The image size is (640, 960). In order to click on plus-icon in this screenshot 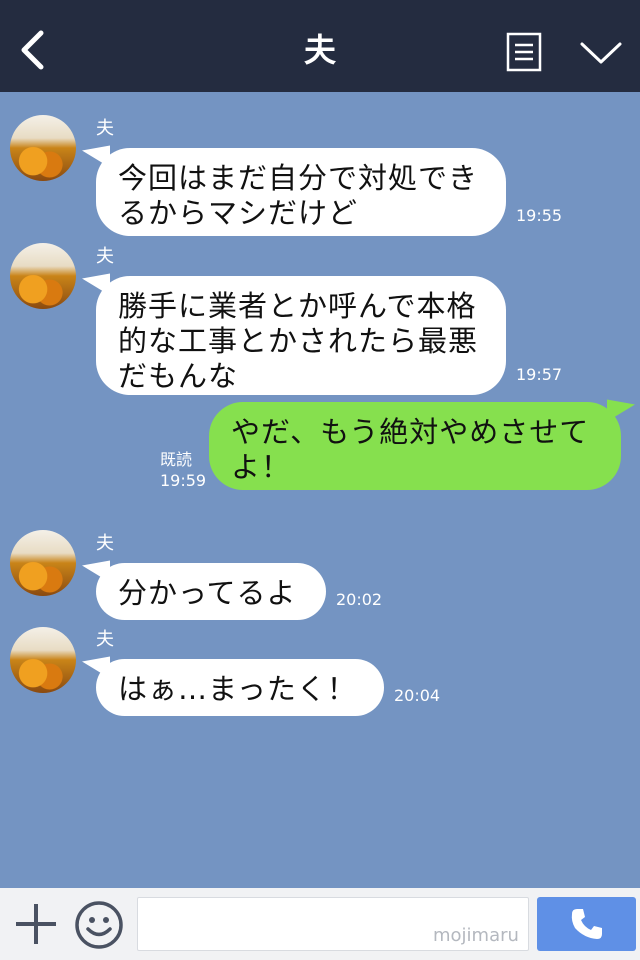, I will do `click(36, 924)`.